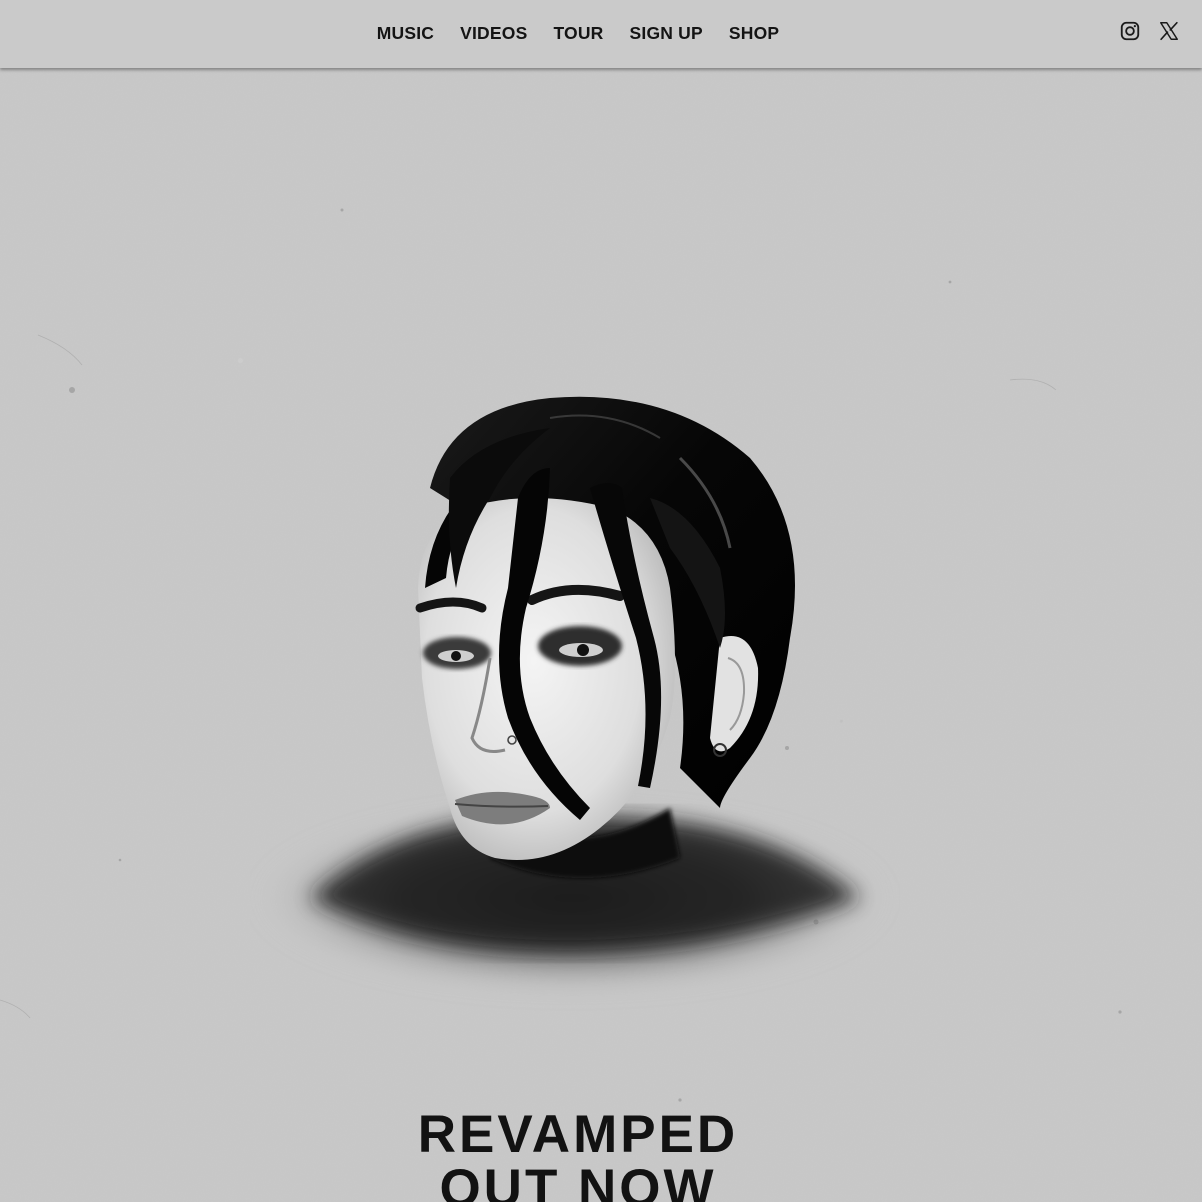  What do you see at coordinates (493, 33) in the screenshot?
I see `nav-link-videos: VIDEOS` at bounding box center [493, 33].